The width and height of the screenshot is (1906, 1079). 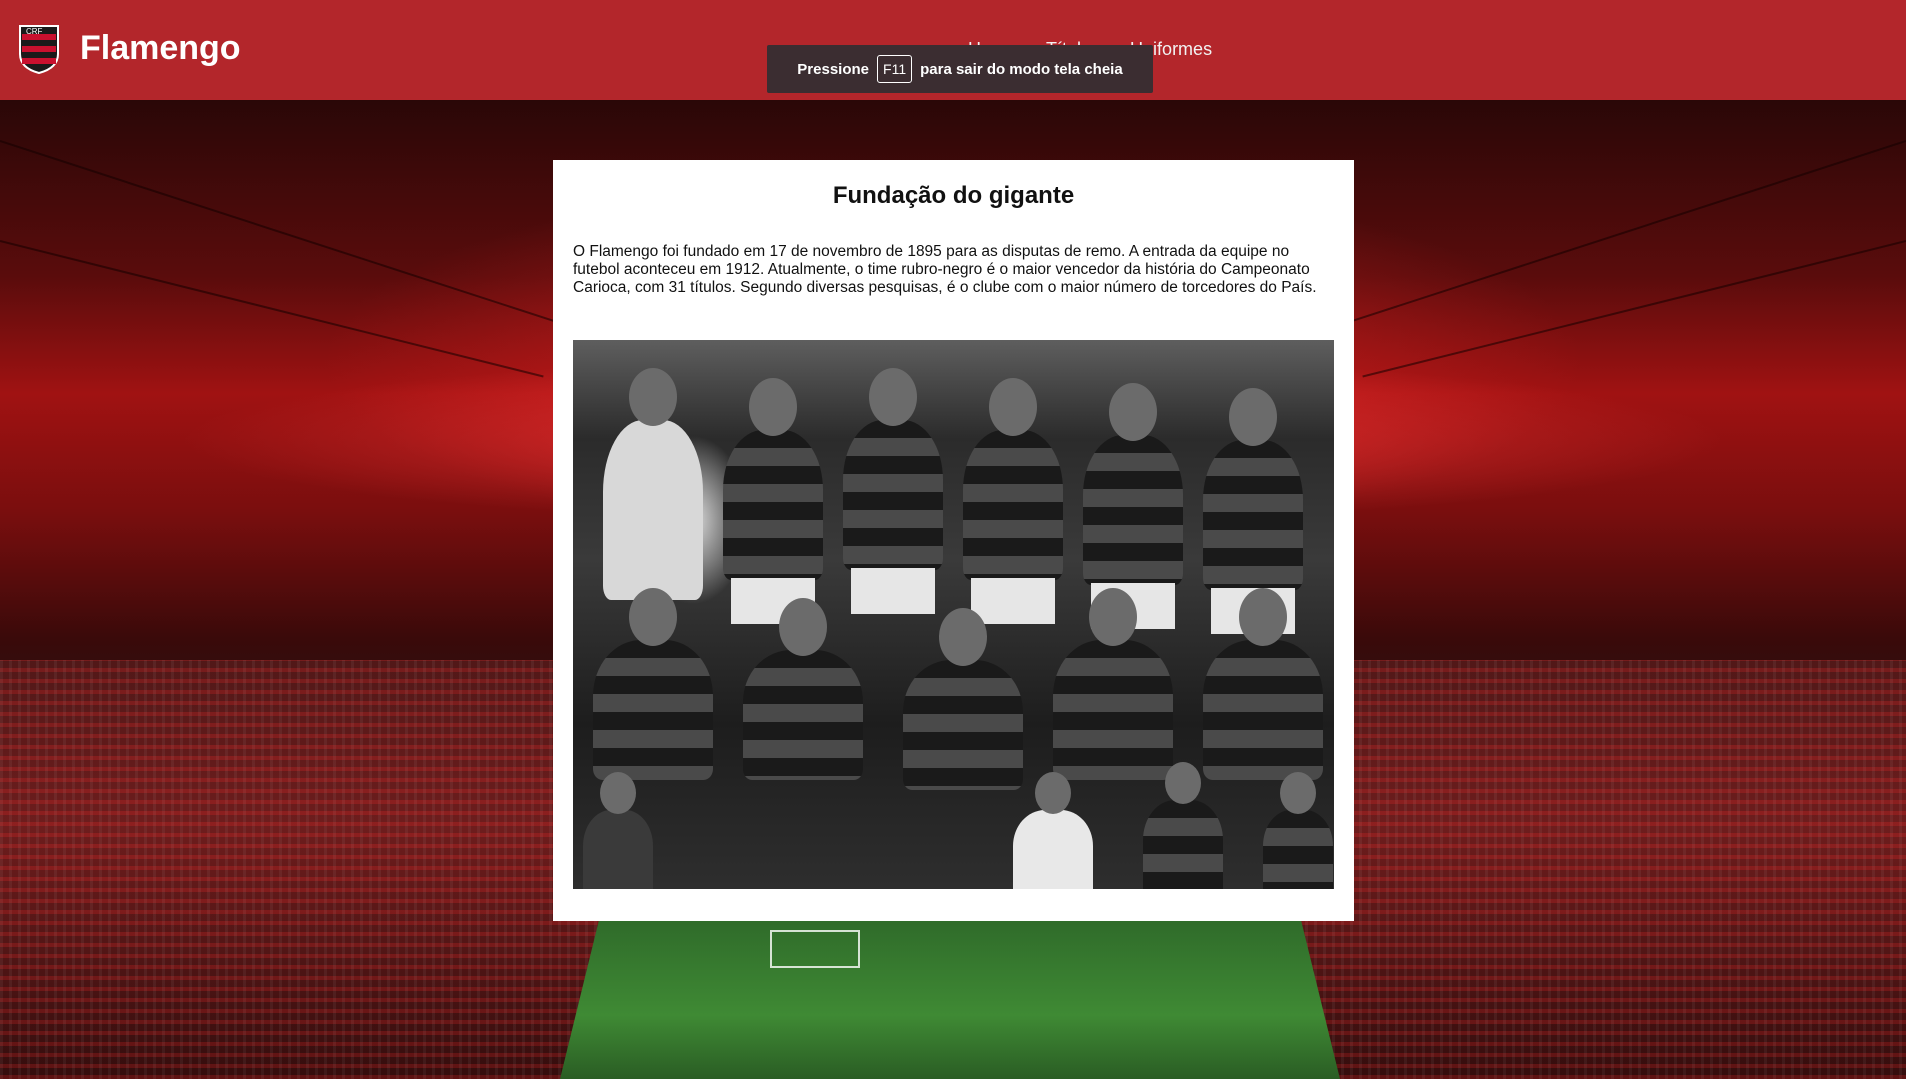 I want to click on field-goal-area, so click(x=815, y=949).